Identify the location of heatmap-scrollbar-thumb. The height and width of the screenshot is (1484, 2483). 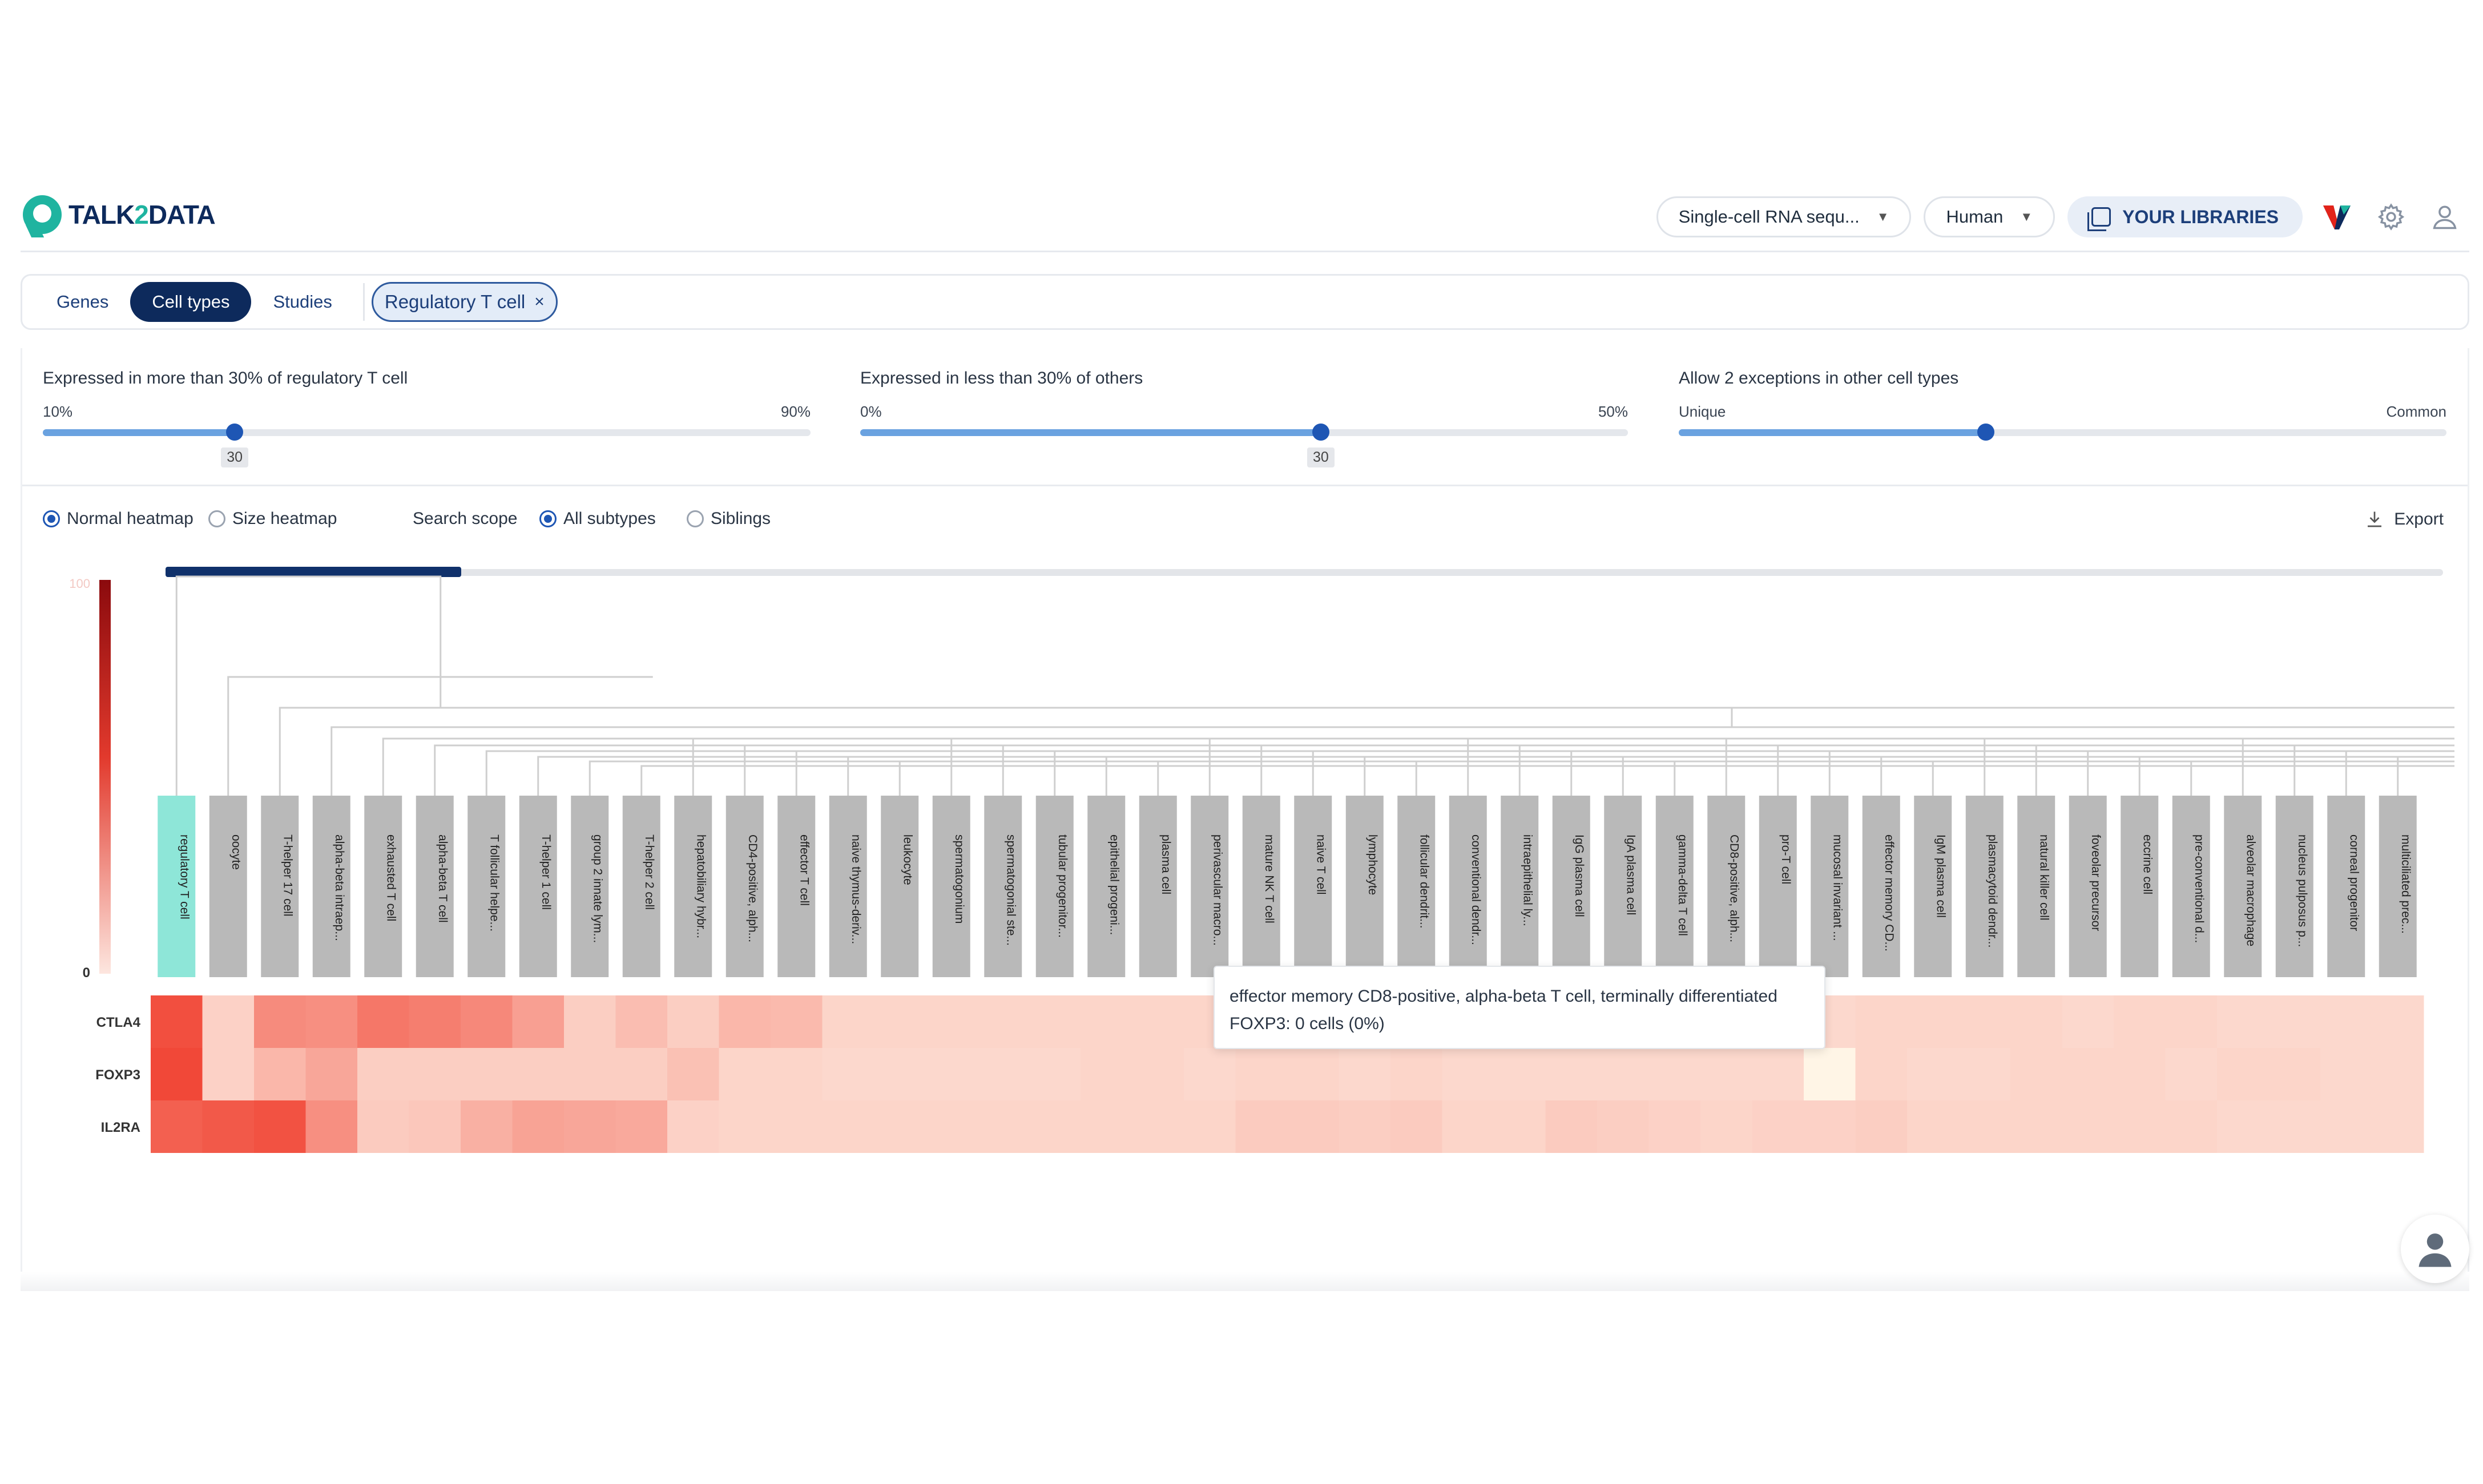
(313, 572).